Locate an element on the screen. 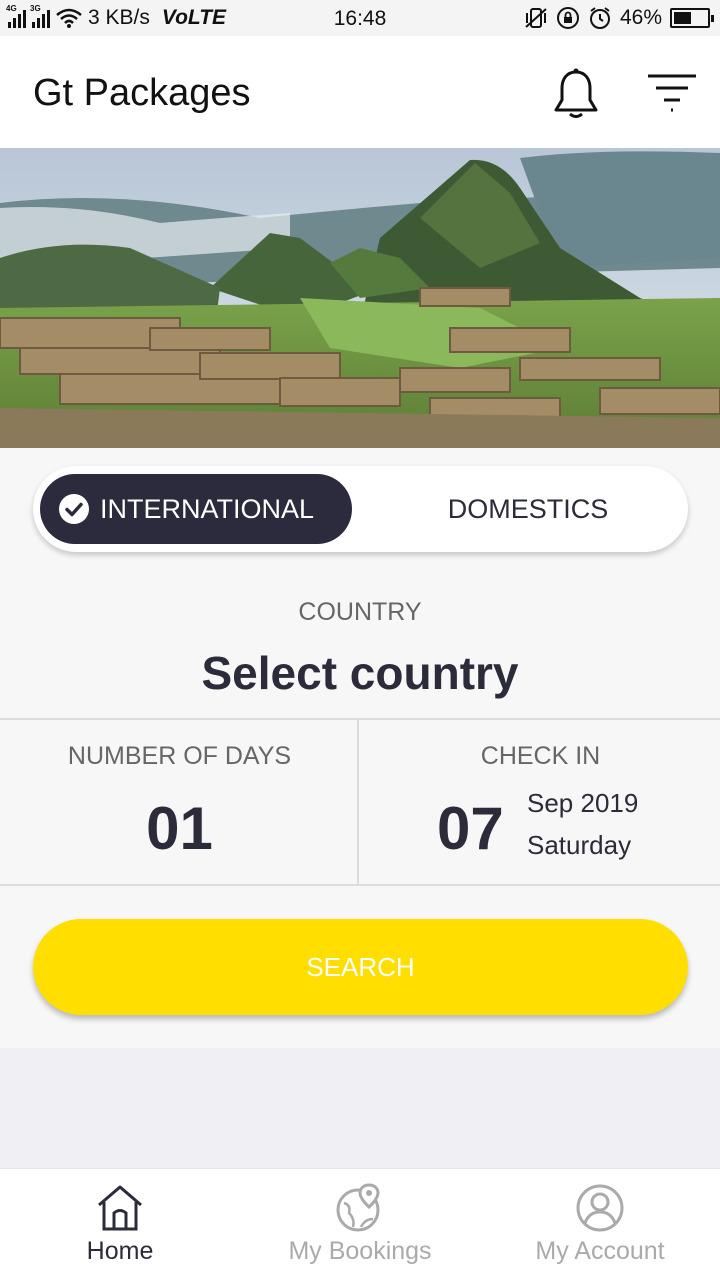 The height and width of the screenshot is (1280, 720). bell-icon is located at coordinates (576, 93).